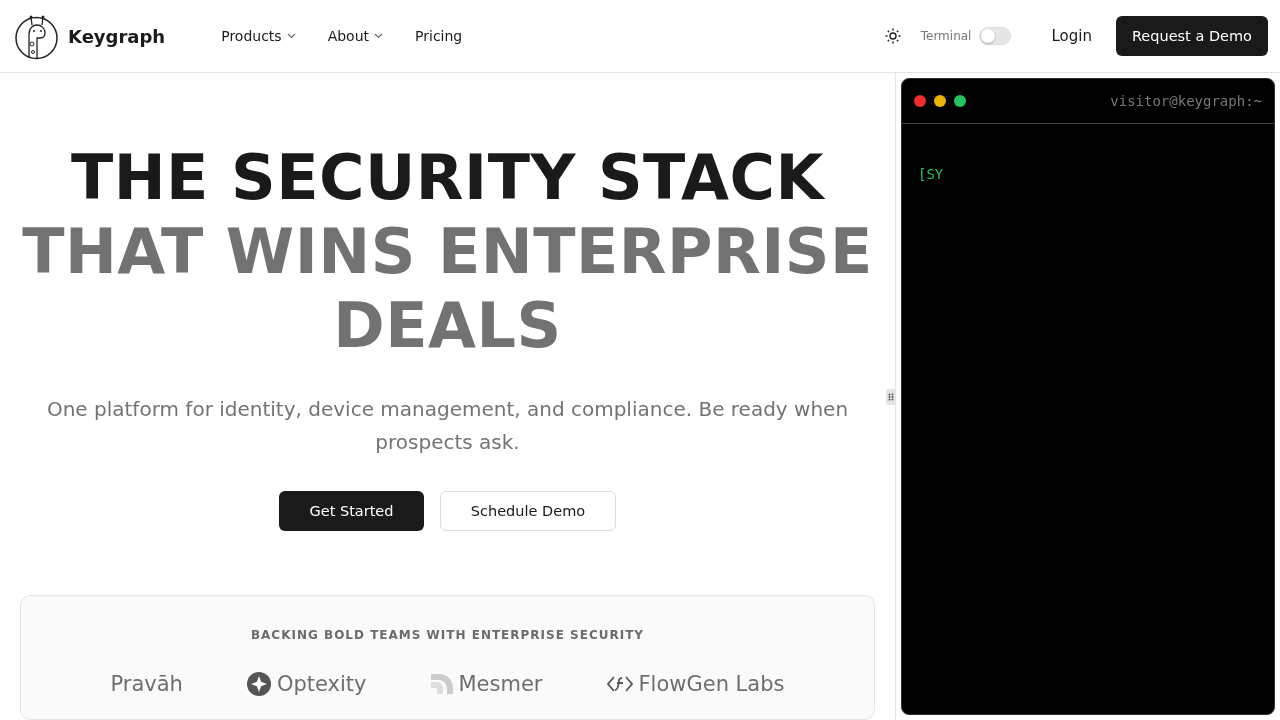 The width and height of the screenshot is (1280, 720). Describe the element at coordinates (931, 174) in the screenshot. I see `terminal-output: [SY` at that location.